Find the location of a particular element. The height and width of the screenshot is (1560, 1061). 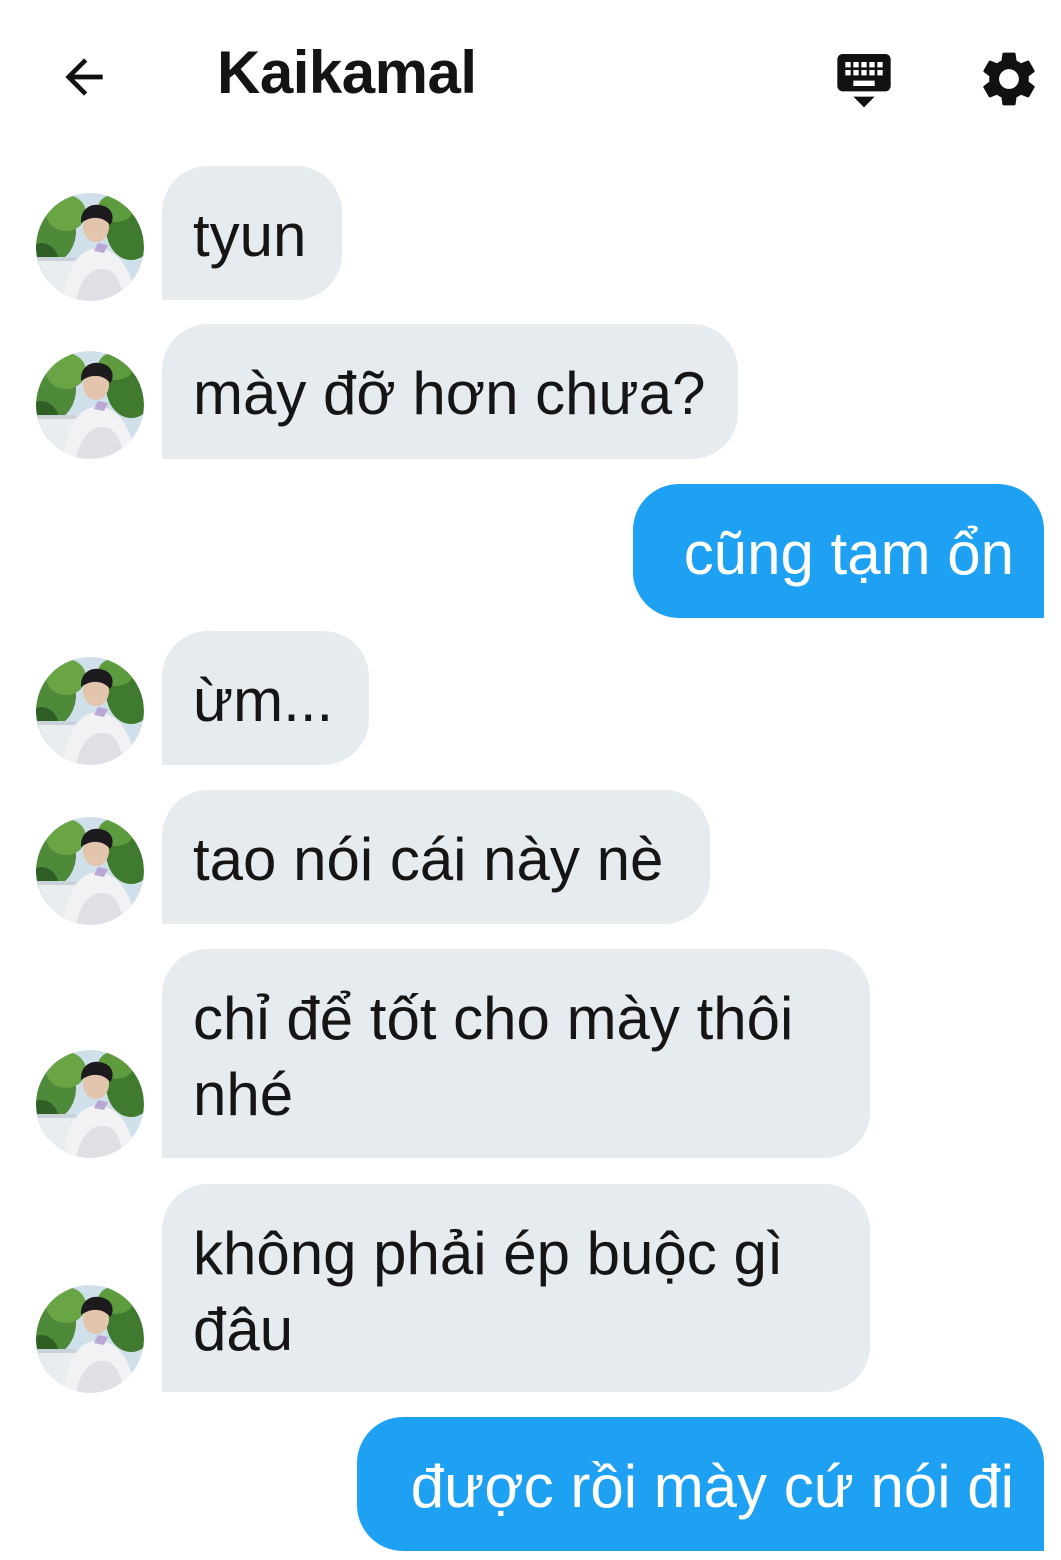

keyboard-hide-icon is located at coordinates (864, 81).